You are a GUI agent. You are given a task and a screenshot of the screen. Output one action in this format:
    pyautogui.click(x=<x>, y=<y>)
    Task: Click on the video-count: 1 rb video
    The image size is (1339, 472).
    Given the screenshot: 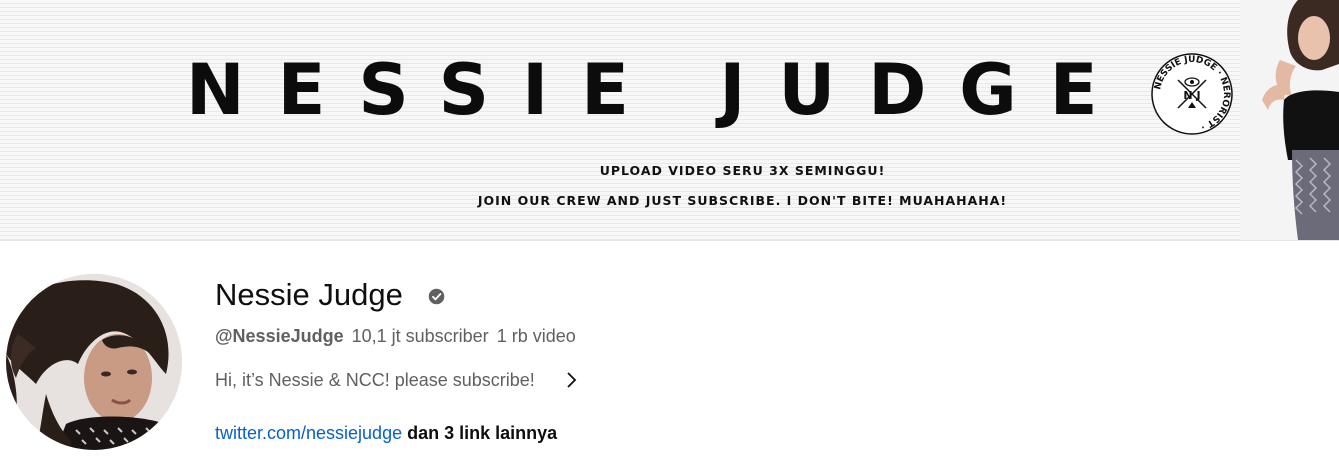 What is the action you would take?
    pyautogui.click(x=536, y=336)
    